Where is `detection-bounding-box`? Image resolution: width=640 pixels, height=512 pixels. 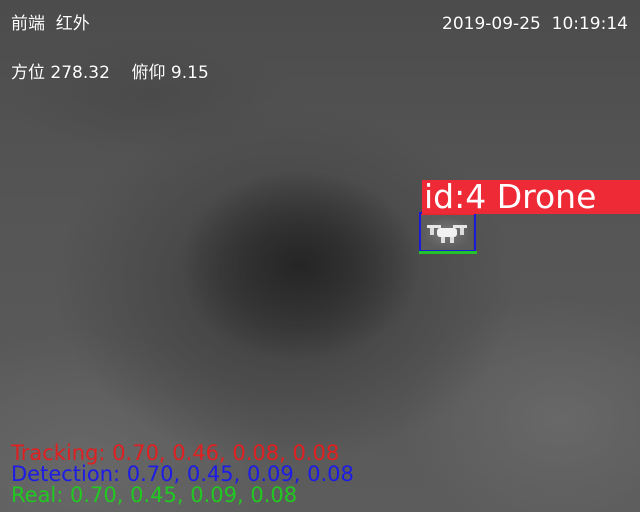
detection-bounding-box is located at coordinates (447, 232).